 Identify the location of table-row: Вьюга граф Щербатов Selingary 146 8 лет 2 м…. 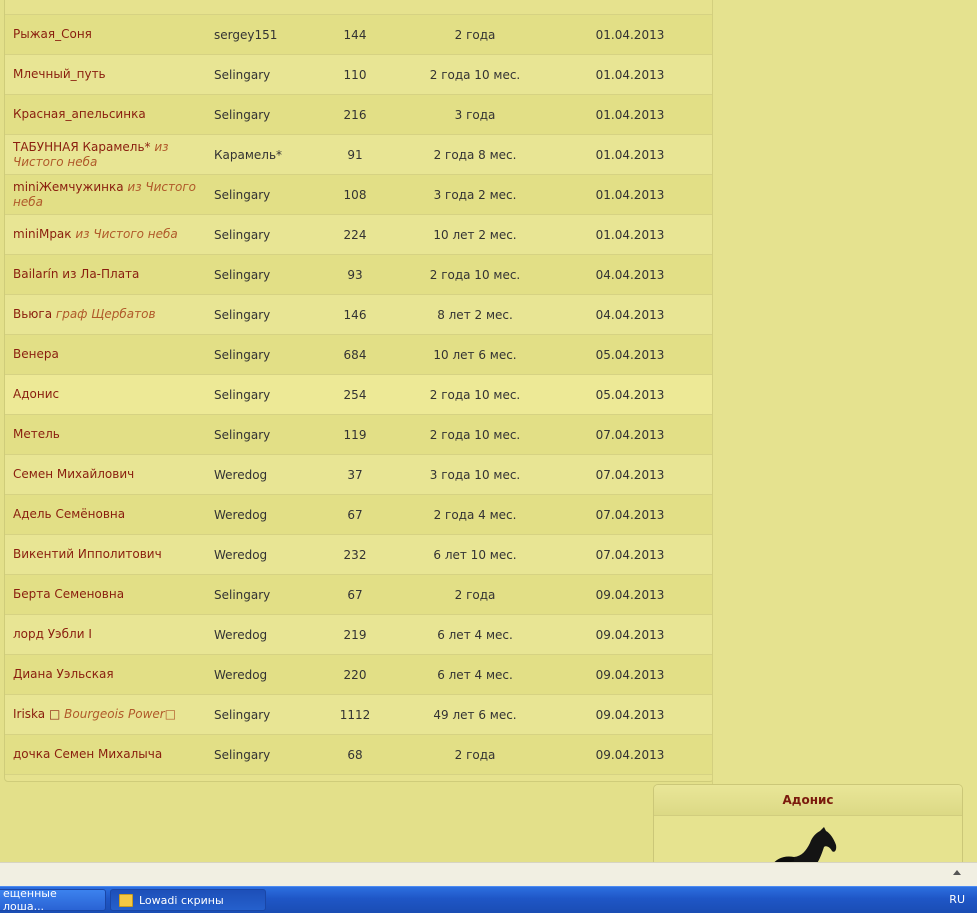
(359, 315).